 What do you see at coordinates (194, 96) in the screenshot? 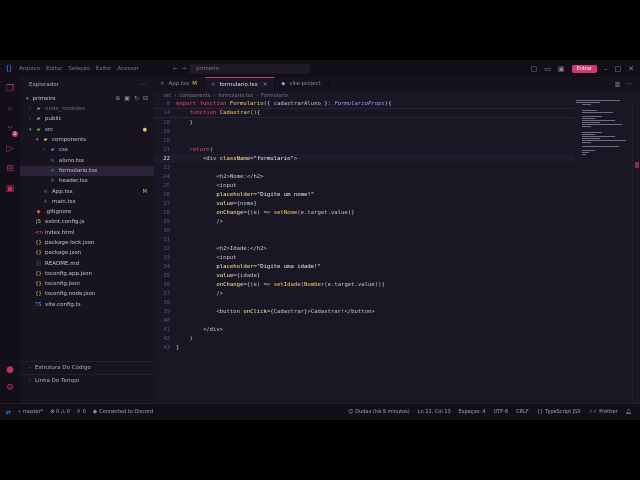
I see `breadcrumb-components: components` at bounding box center [194, 96].